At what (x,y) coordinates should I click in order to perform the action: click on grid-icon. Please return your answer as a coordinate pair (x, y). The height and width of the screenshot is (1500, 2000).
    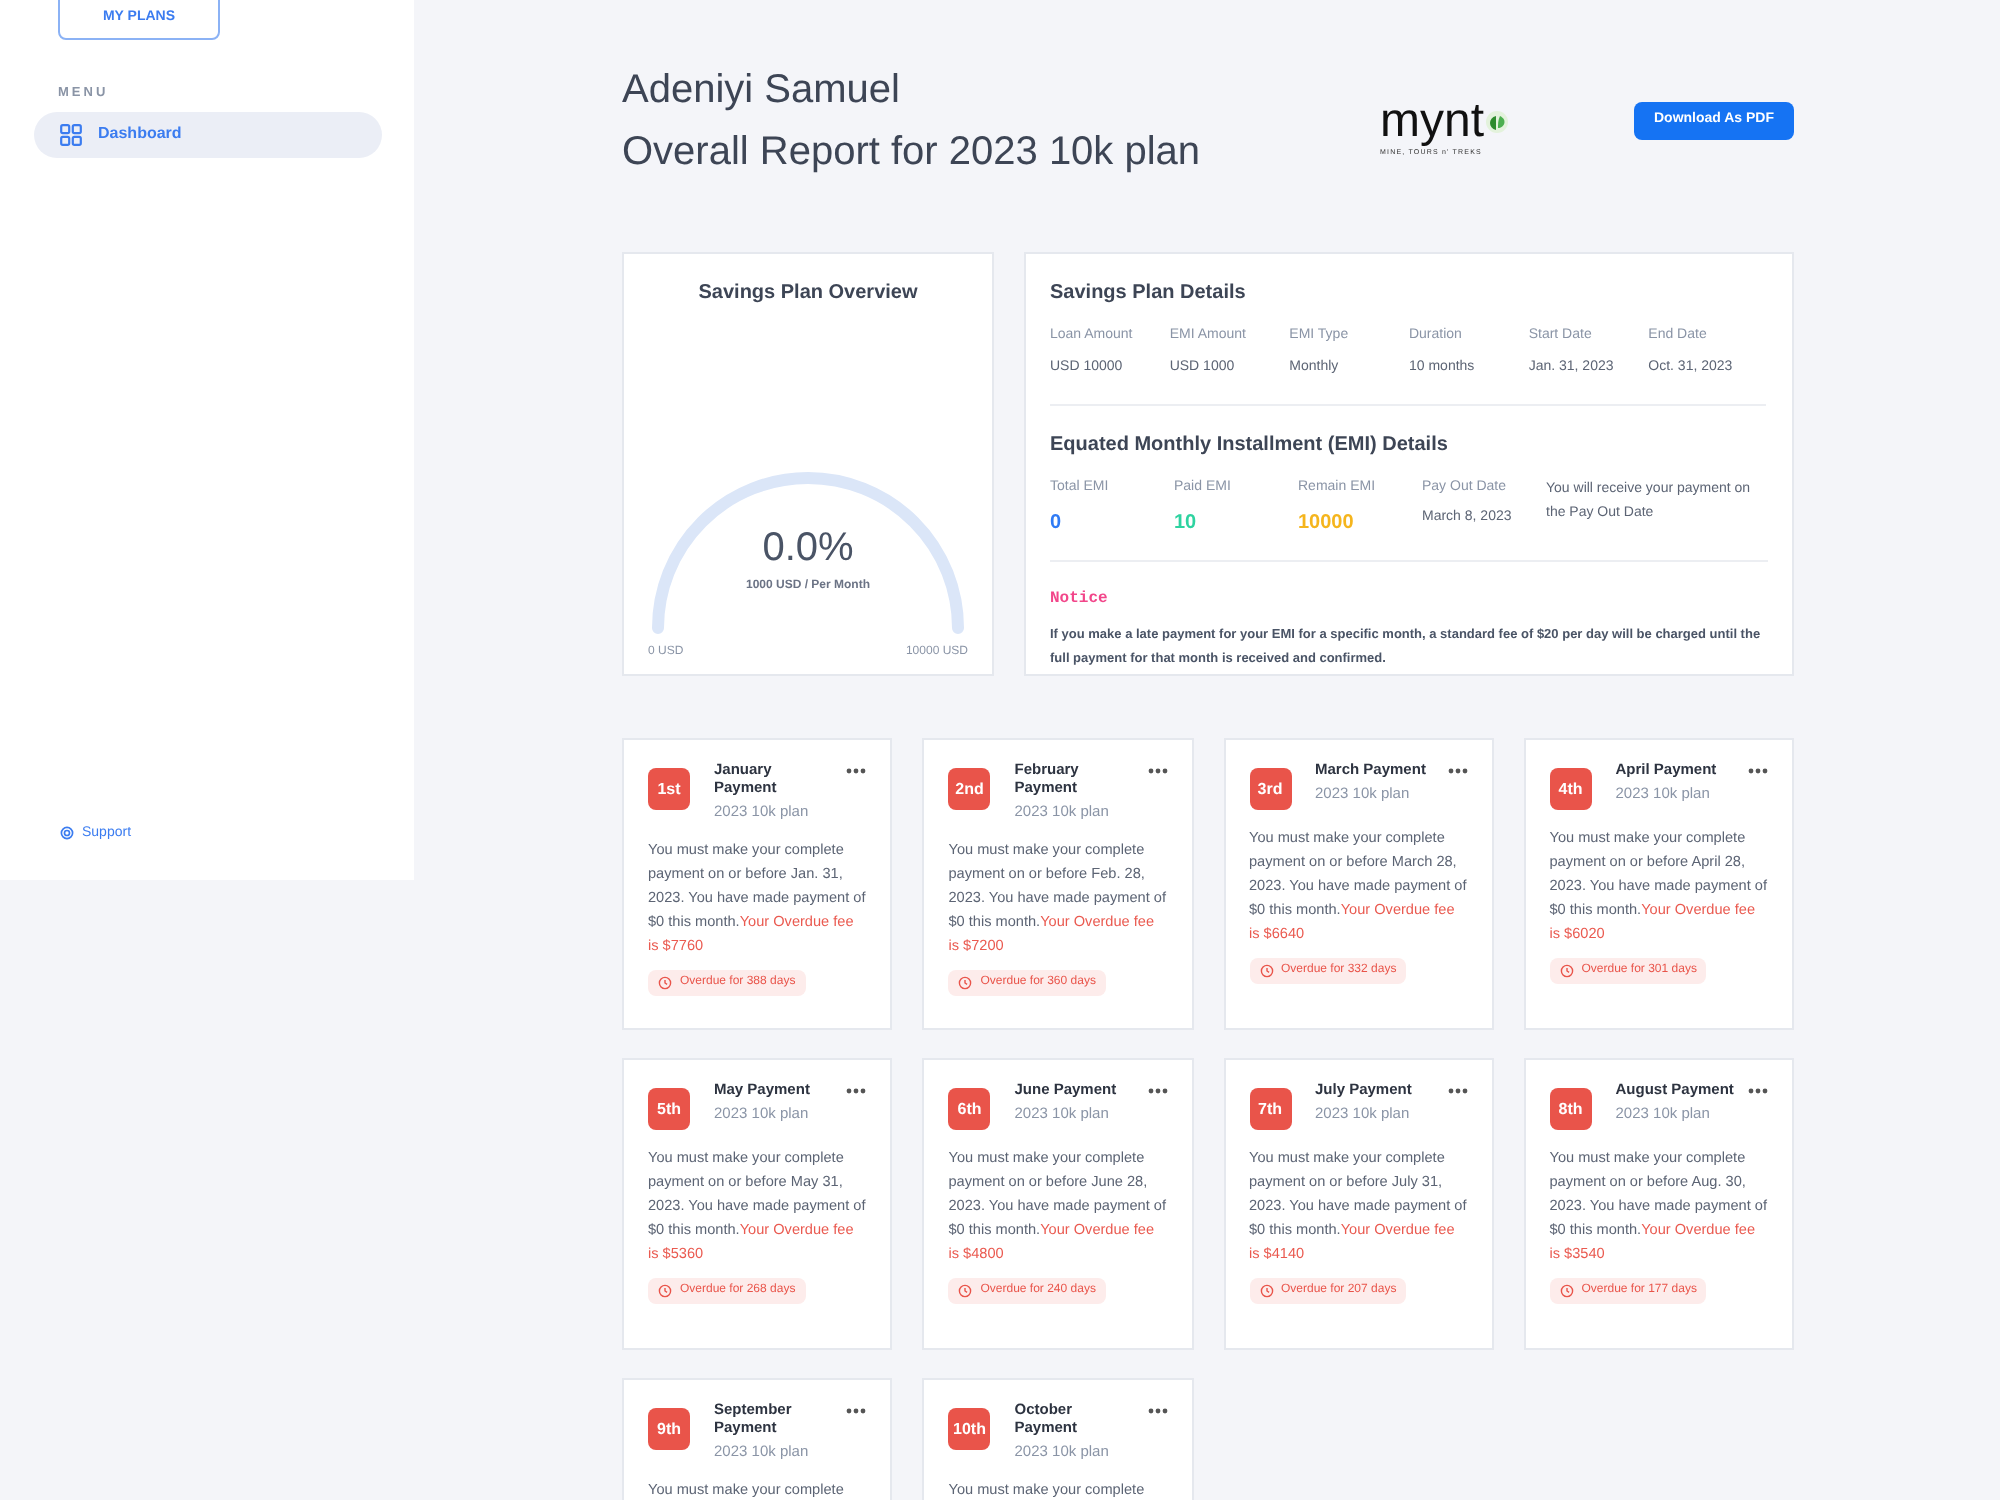
    Looking at the image, I should click on (71, 134).